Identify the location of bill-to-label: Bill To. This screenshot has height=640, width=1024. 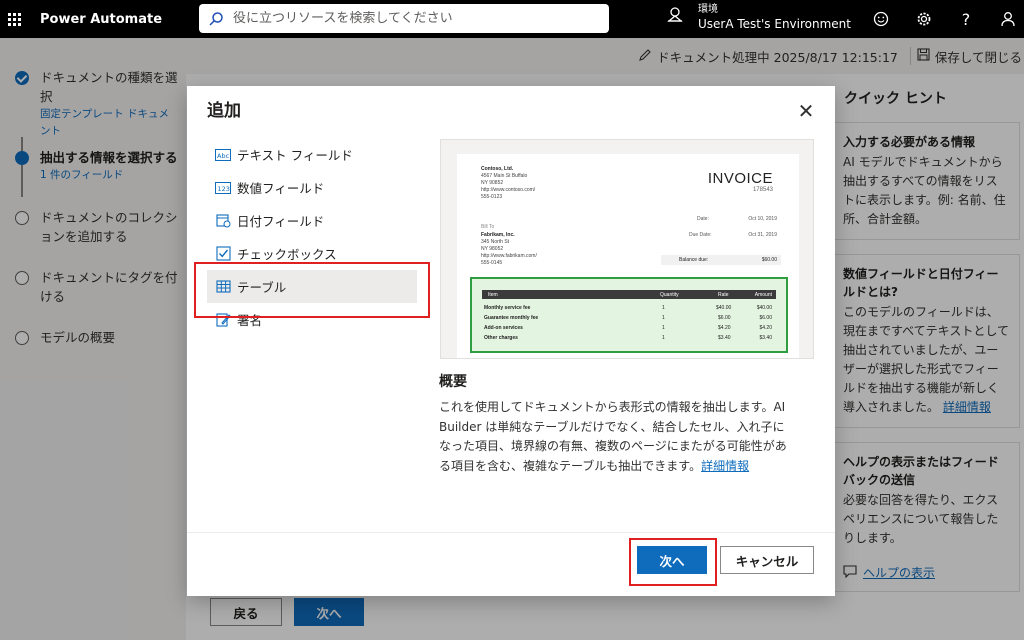
(488, 227).